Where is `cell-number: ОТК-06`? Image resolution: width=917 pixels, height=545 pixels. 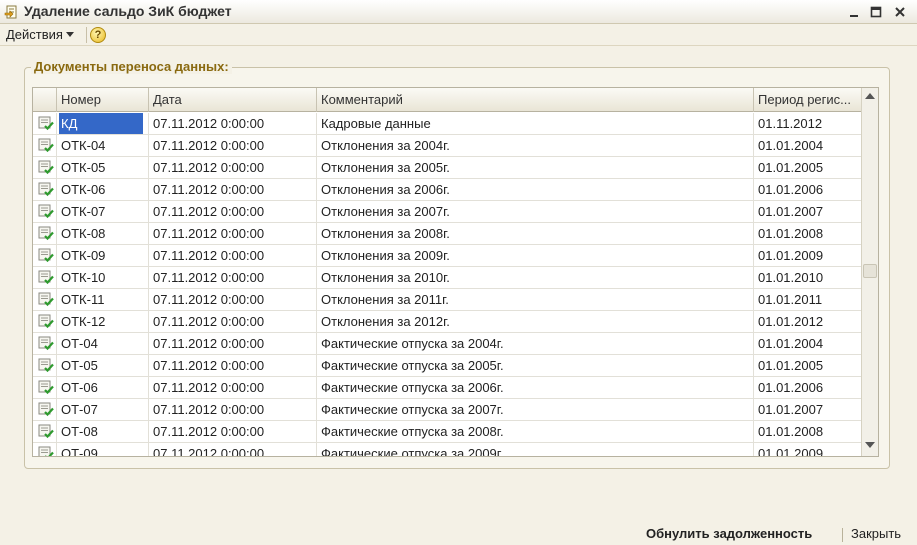
cell-number: ОТК-06 is located at coordinates (103, 189).